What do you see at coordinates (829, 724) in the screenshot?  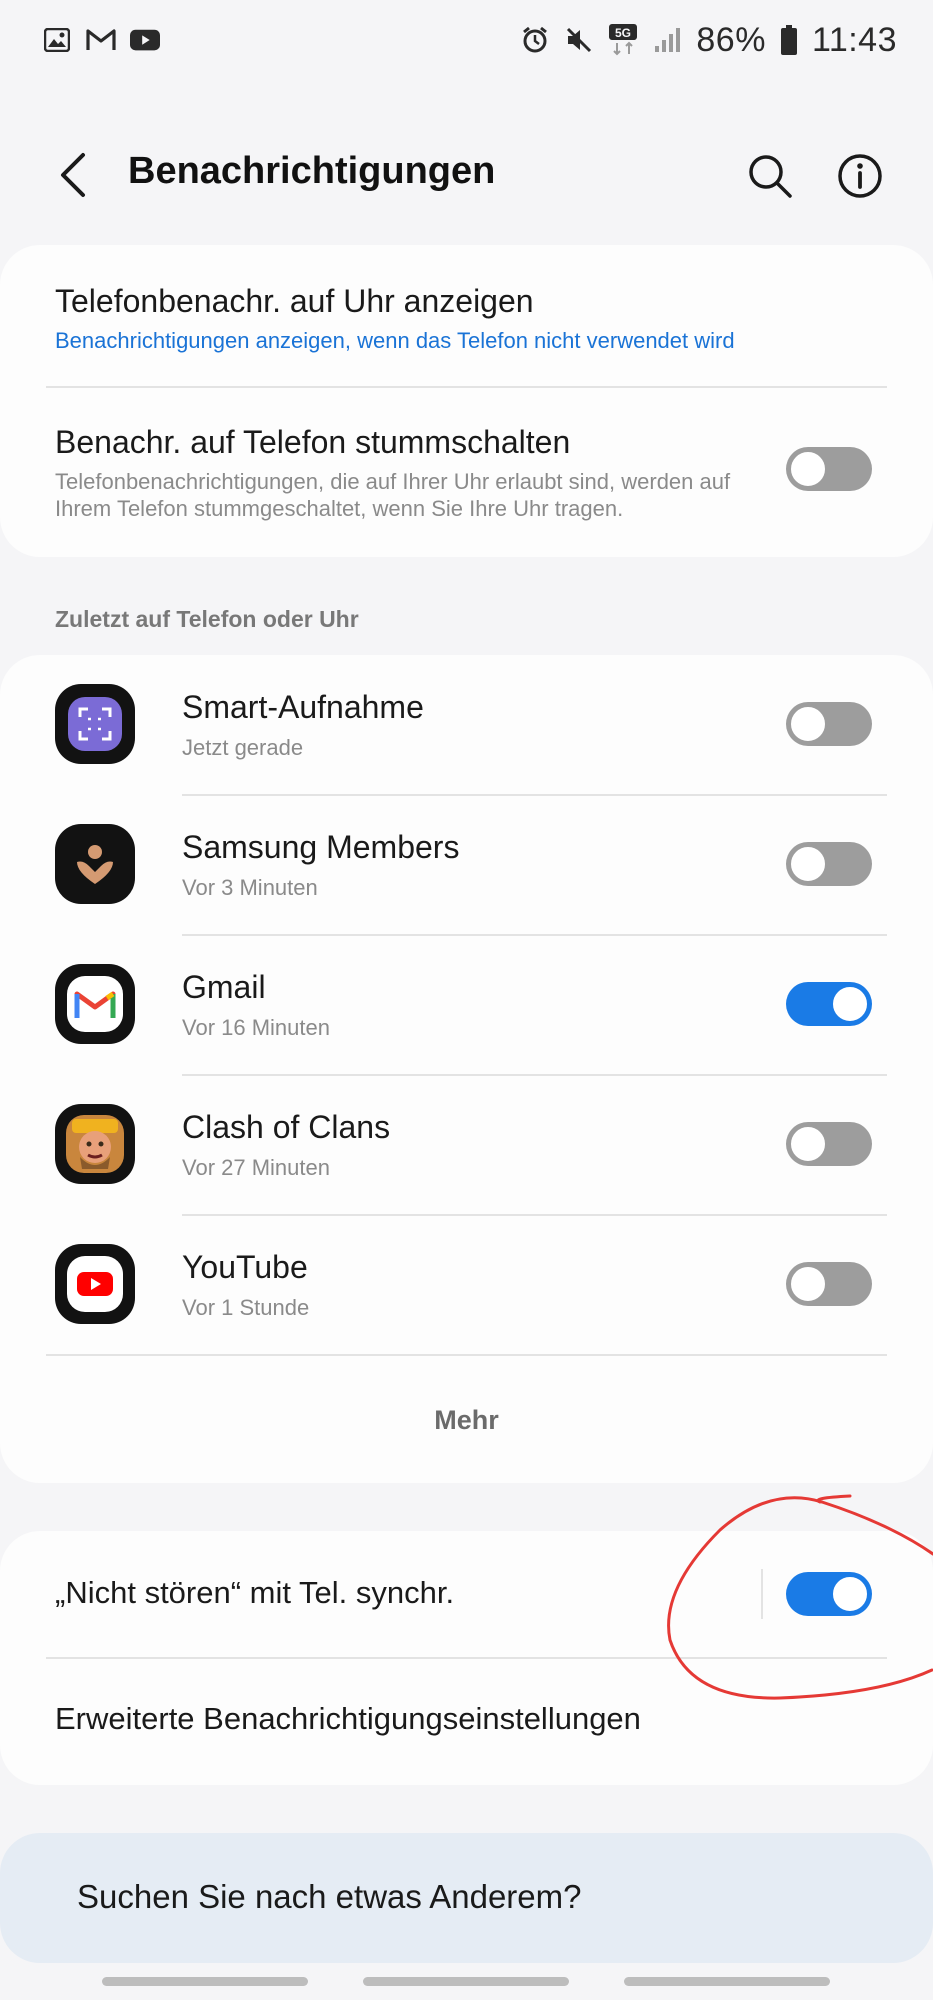 I see `app-toggle-smart-capture` at bounding box center [829, 724].